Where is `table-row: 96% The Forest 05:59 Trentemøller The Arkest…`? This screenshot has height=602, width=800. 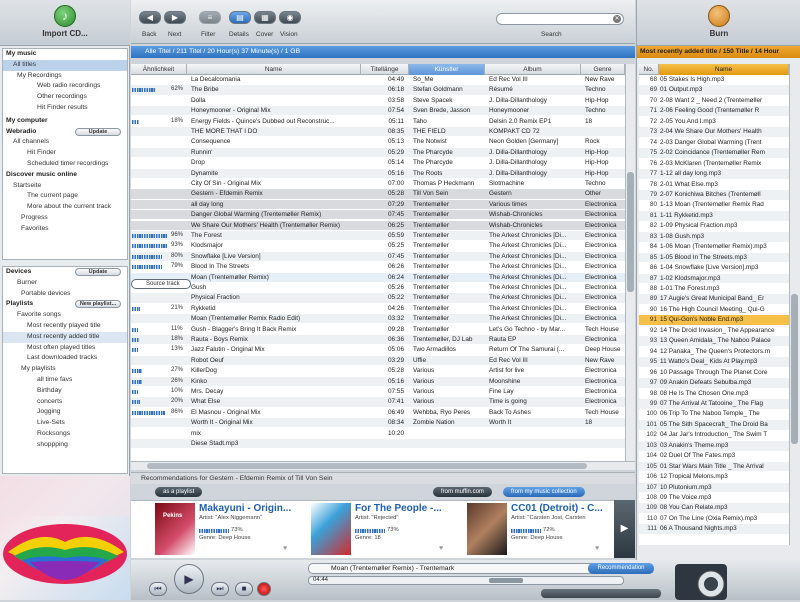 table-row: 96% The Forest 05:59 Trentemøller The Arkest… is located at coordinates (378, 236).